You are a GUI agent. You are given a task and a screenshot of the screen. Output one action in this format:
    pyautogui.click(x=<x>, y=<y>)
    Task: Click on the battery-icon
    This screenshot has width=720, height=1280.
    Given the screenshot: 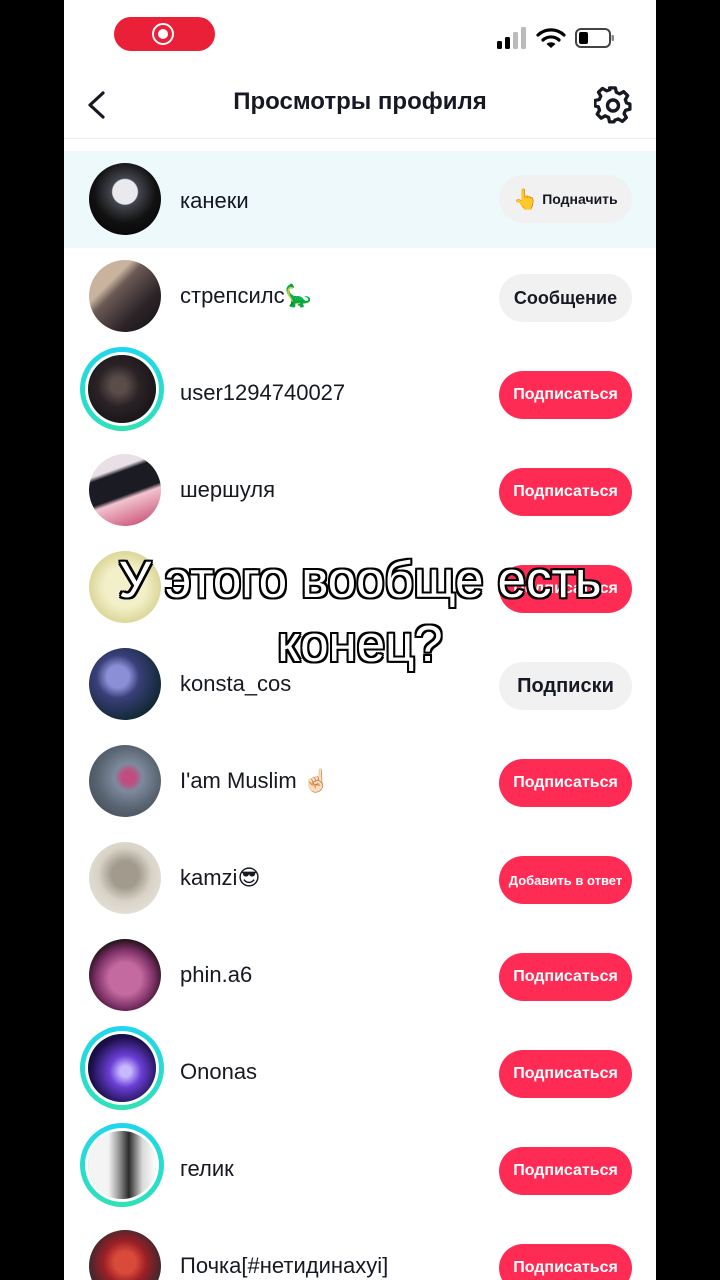 What is the action you would take?
    pyautogui.click(x=594, y=38)
    